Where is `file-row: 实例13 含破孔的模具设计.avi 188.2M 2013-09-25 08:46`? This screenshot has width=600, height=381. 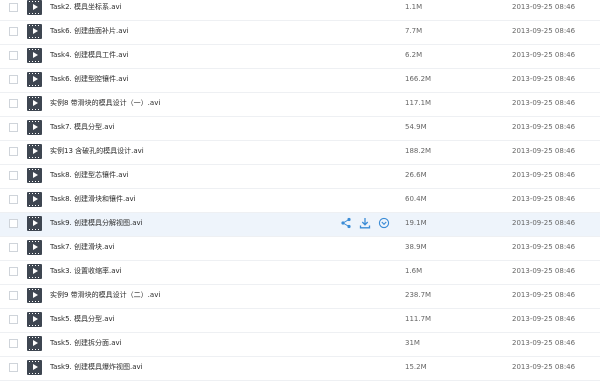
file-row: 实例13 含破孔的模具设计.avi 188.2M 2013-09-25 08:46 is located at coordinates (300, 153).